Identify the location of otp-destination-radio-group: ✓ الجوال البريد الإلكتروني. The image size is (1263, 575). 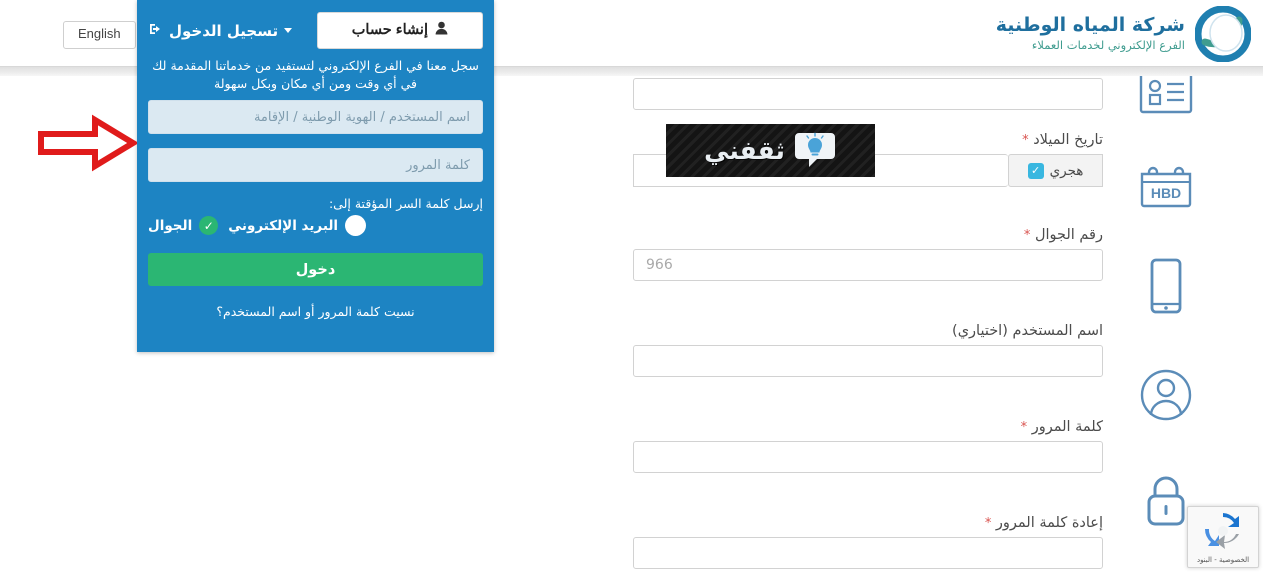
(315, 226).